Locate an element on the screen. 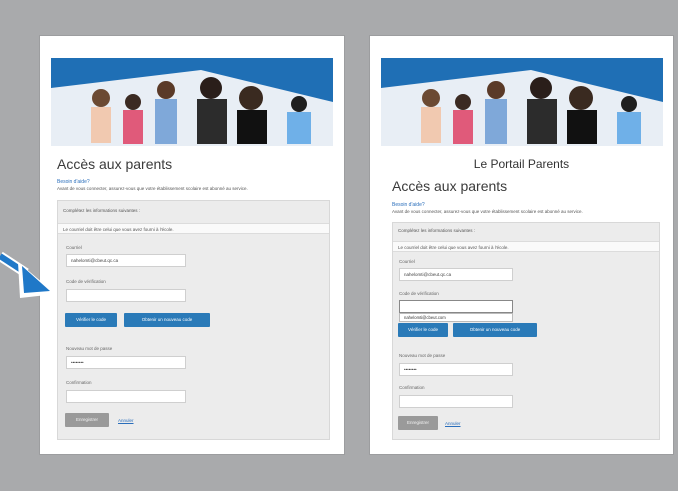 The height and width of the screenshot is (491, 678). autocomplete-suggestion: nahelomti@cbeut.com is located at coordinates (456, 317).